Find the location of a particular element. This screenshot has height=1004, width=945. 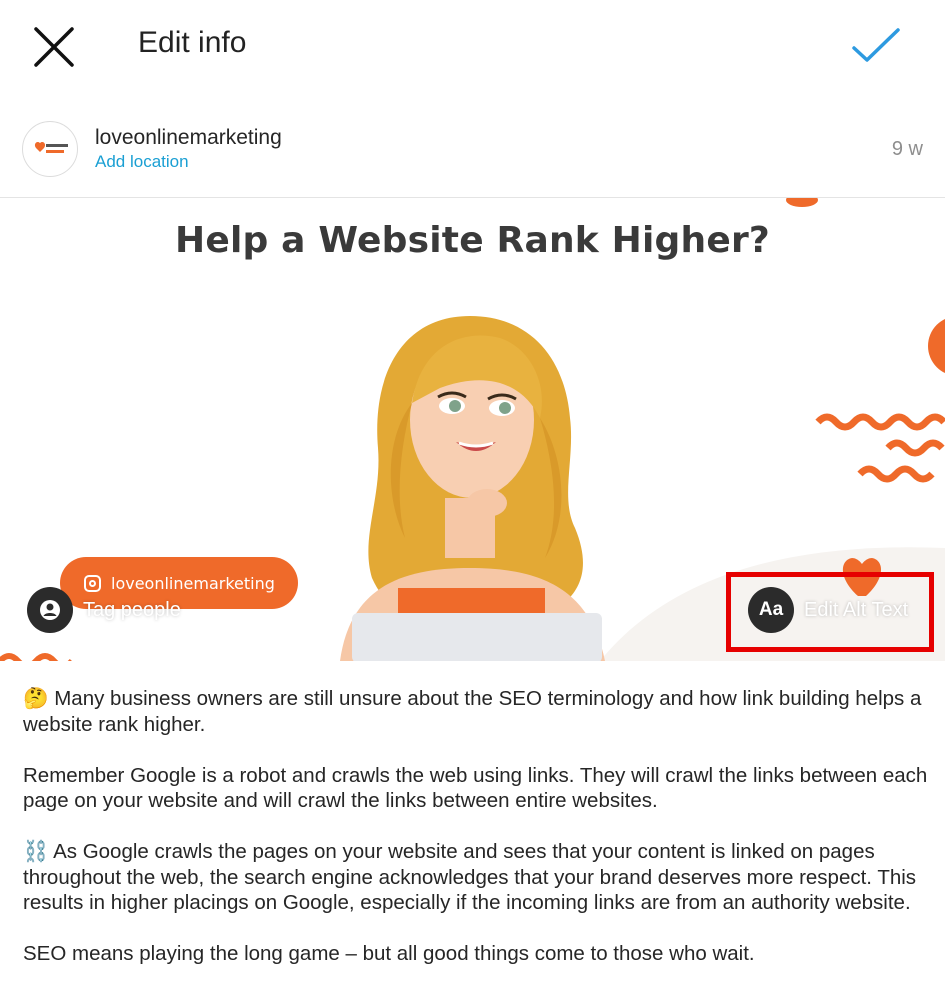

checkmark-icon is located at coordinates (876, 45).